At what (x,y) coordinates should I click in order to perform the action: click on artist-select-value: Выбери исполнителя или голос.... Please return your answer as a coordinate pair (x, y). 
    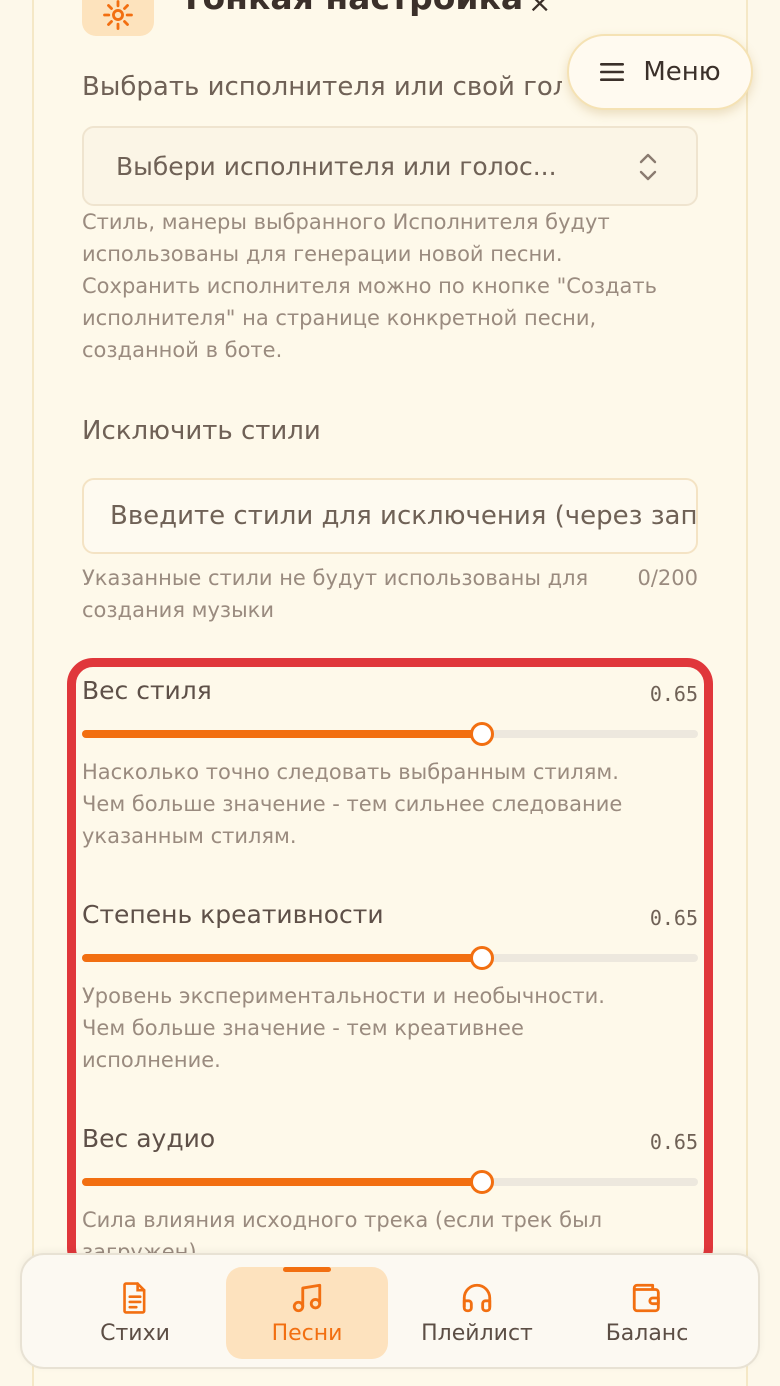
    Looking at the image, I should click on (336, 166).